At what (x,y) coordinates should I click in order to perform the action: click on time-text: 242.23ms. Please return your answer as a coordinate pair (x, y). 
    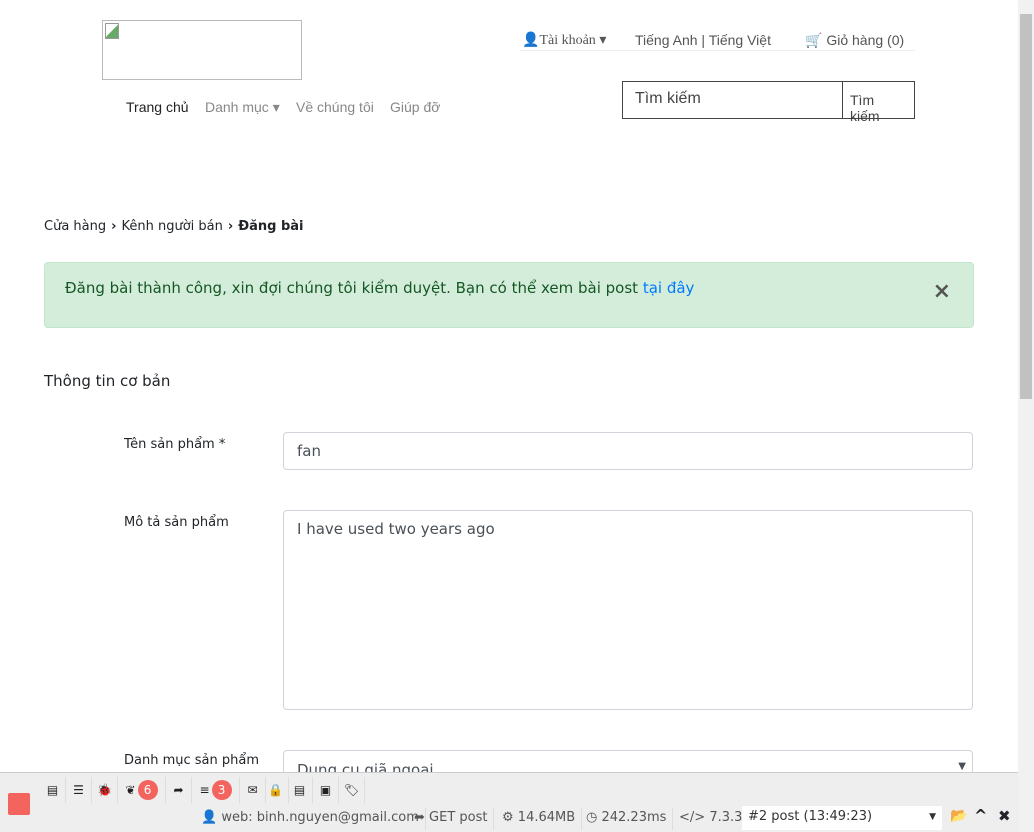
    Looking at the image, I should click on (634, 817).